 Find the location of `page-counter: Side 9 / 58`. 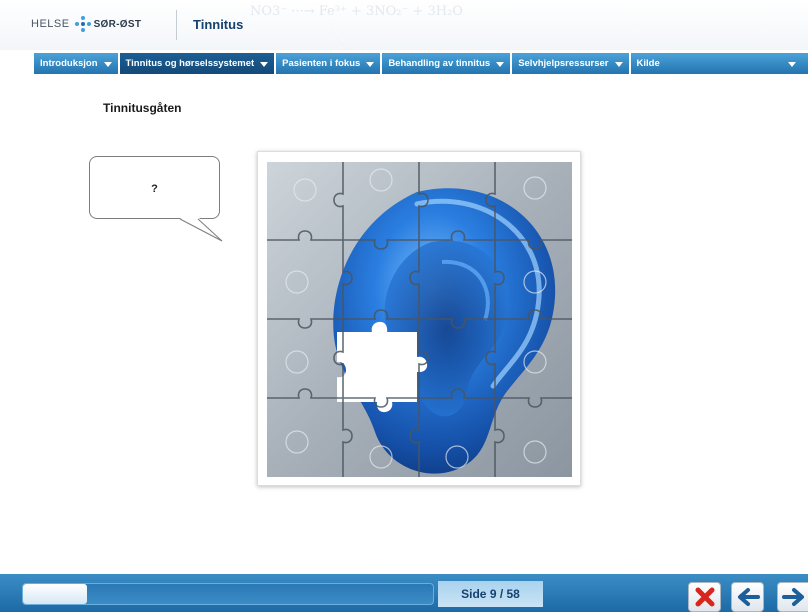

page-counter: Side 9 / 58 is located at coordinates (490, 594).